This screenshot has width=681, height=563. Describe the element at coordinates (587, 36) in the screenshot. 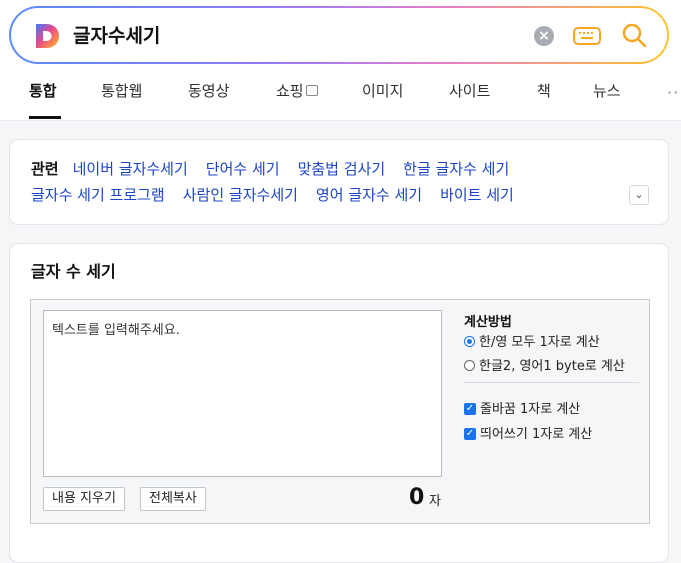

I see `keyboard-icon` at that location.